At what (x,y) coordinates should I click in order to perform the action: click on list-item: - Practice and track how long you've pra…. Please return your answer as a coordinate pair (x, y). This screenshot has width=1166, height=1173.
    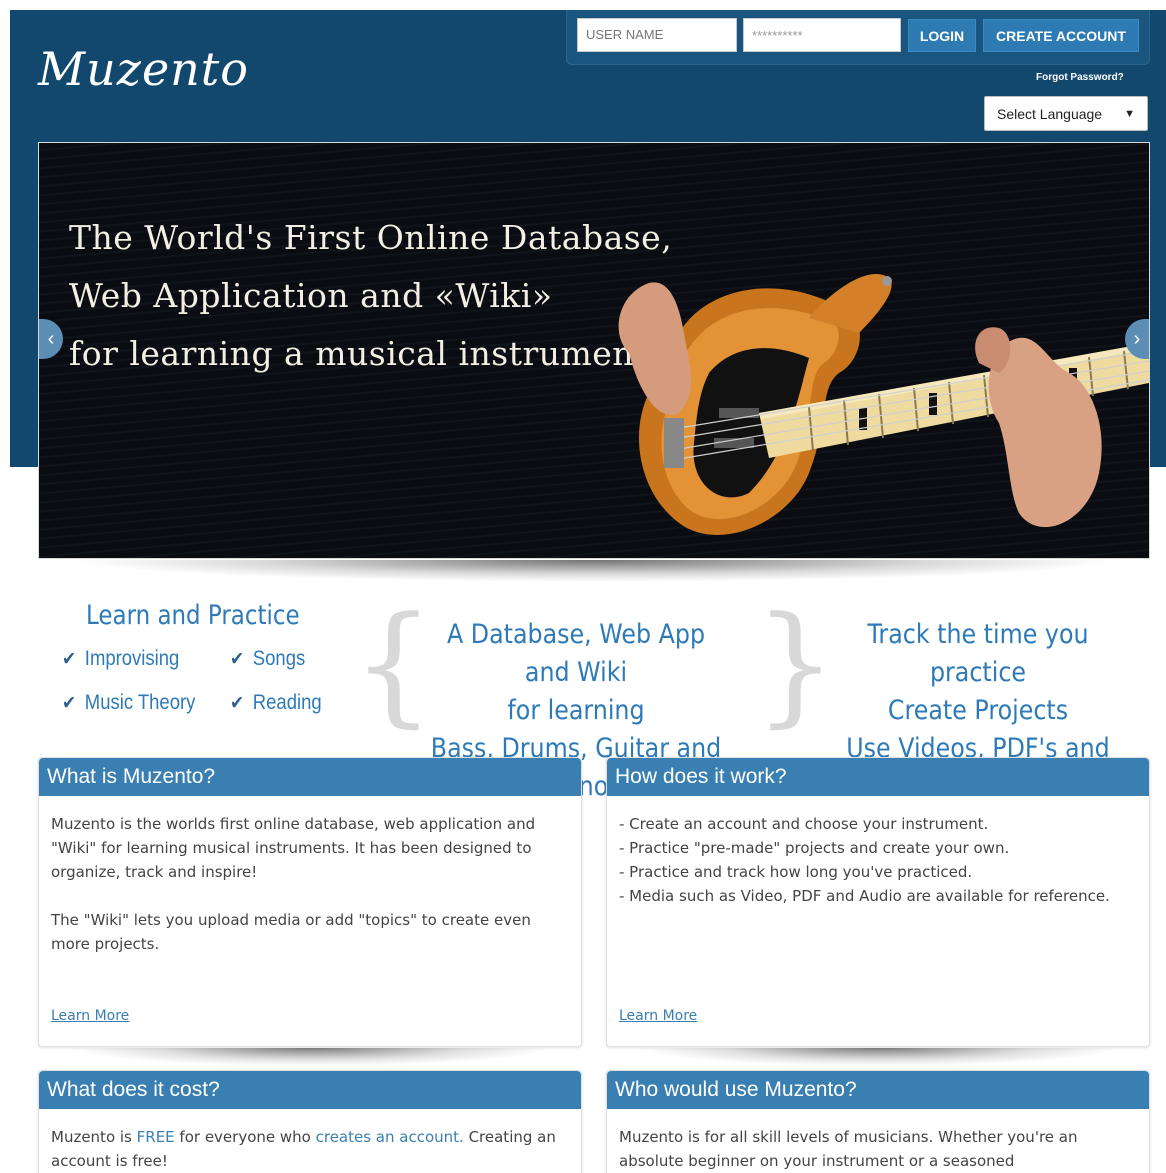
    Looking at the image, I should click on (796, 872).